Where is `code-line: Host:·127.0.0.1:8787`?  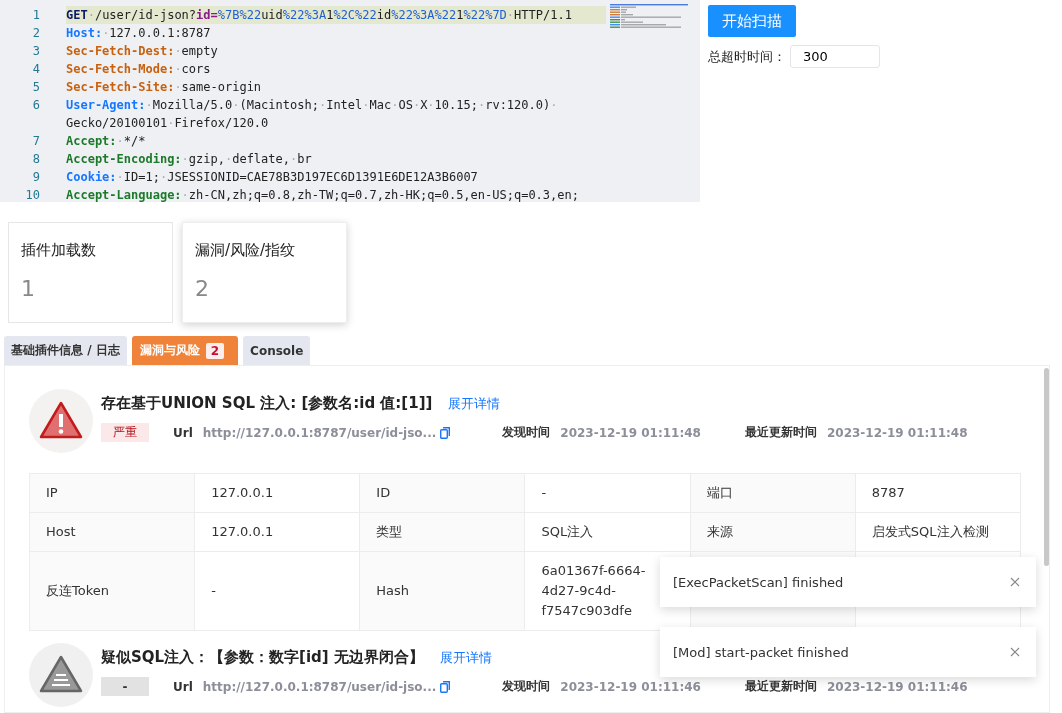
code-line: Host:·127.0.0.1:8787 is located at coordinates (139, 33).